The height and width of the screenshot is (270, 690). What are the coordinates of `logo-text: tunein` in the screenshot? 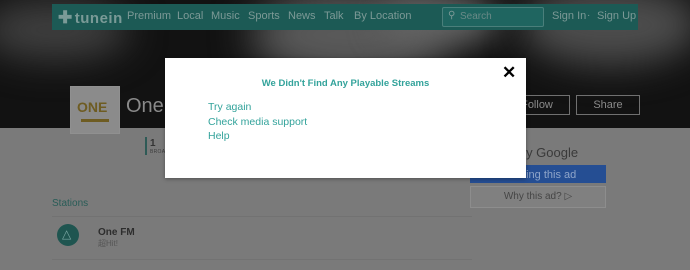 It's located at (98, 18).